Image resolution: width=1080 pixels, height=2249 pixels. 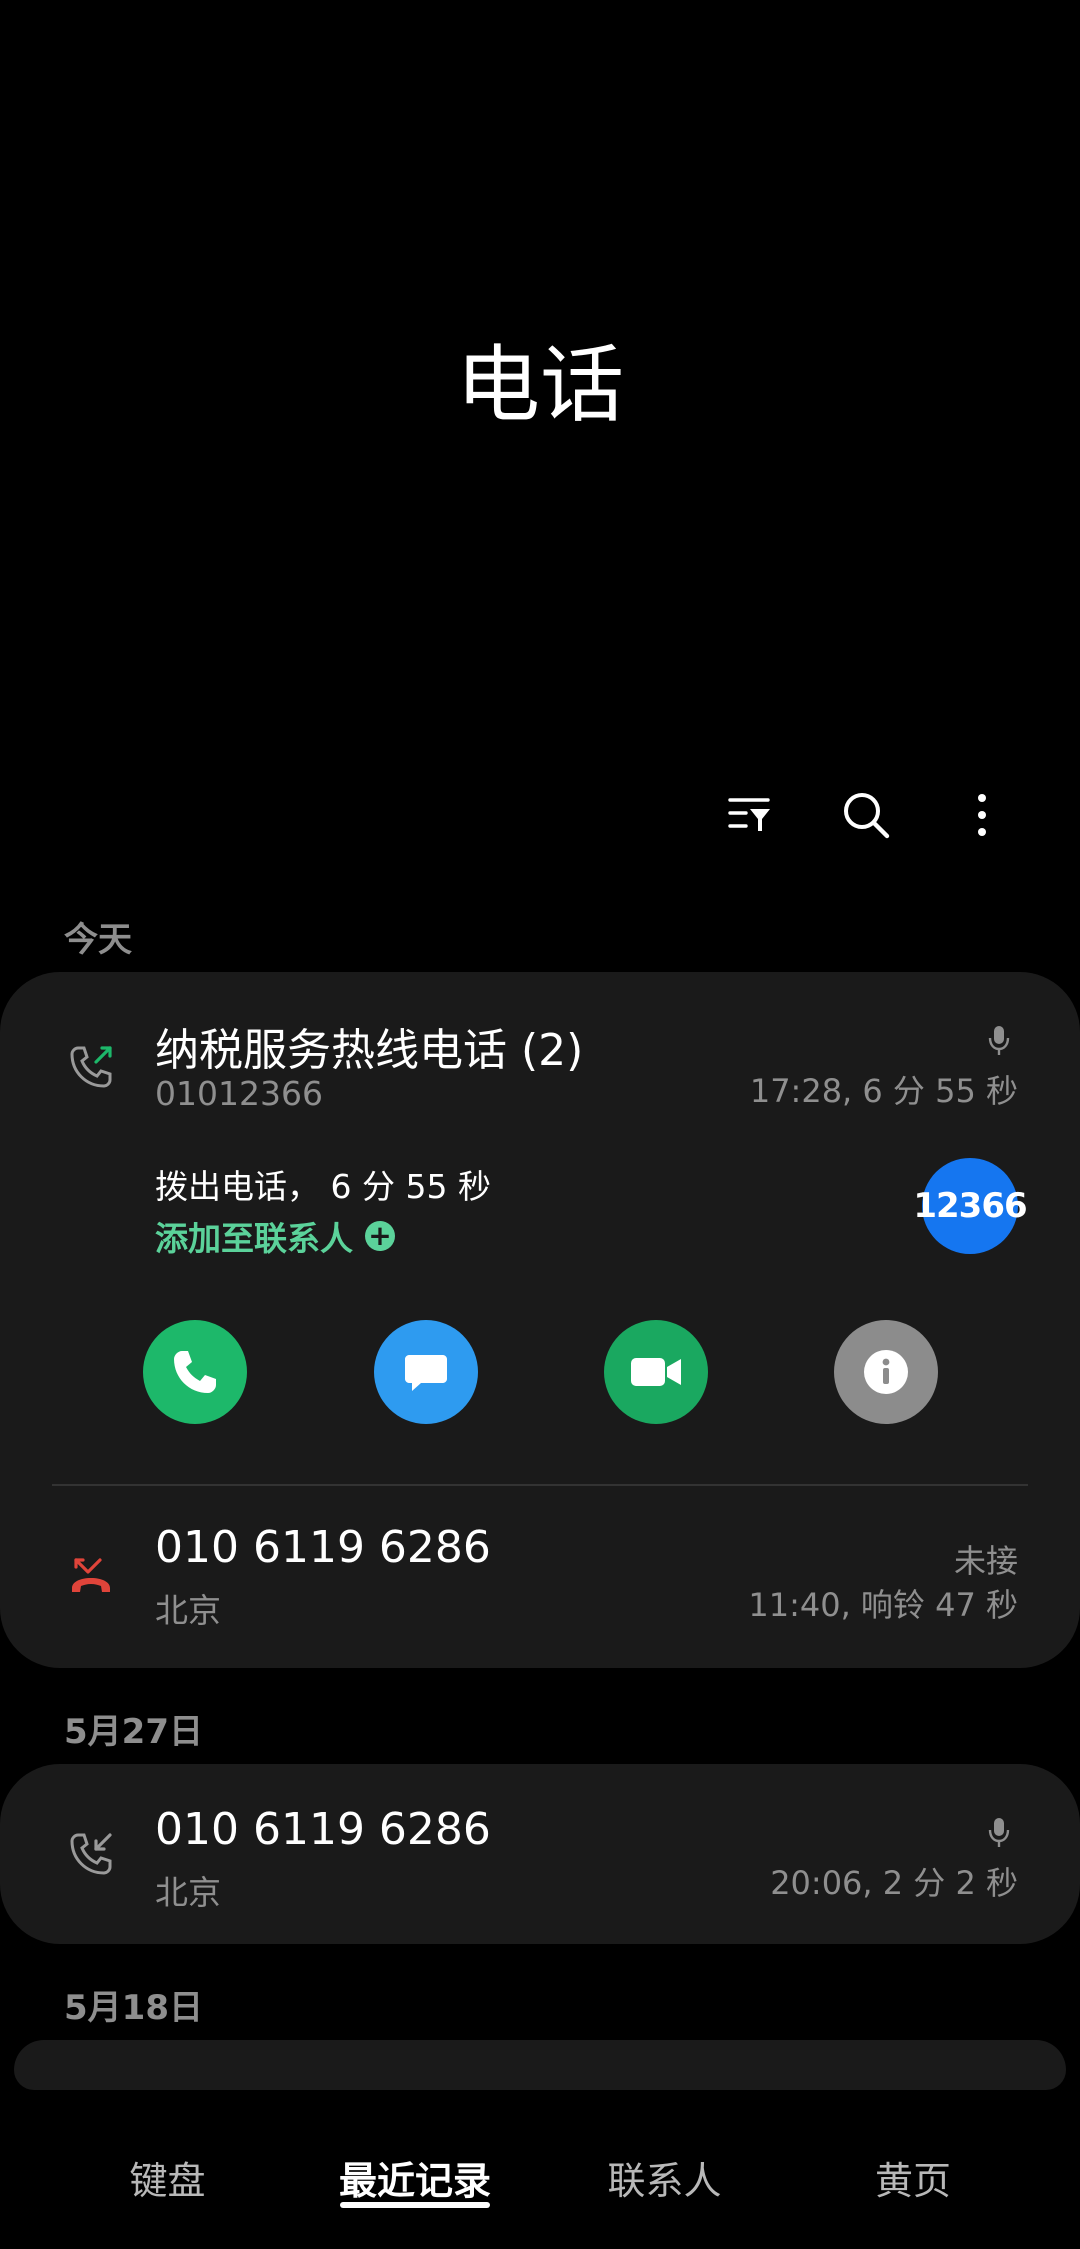 I want to click on more-options-button, so click(x=982, y=815).